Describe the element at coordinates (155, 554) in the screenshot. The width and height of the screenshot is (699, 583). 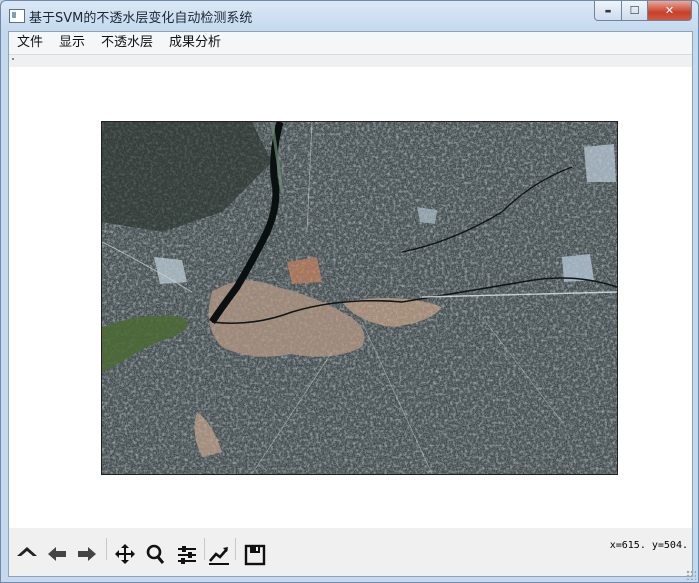
I see `zoom-icon` at that location.